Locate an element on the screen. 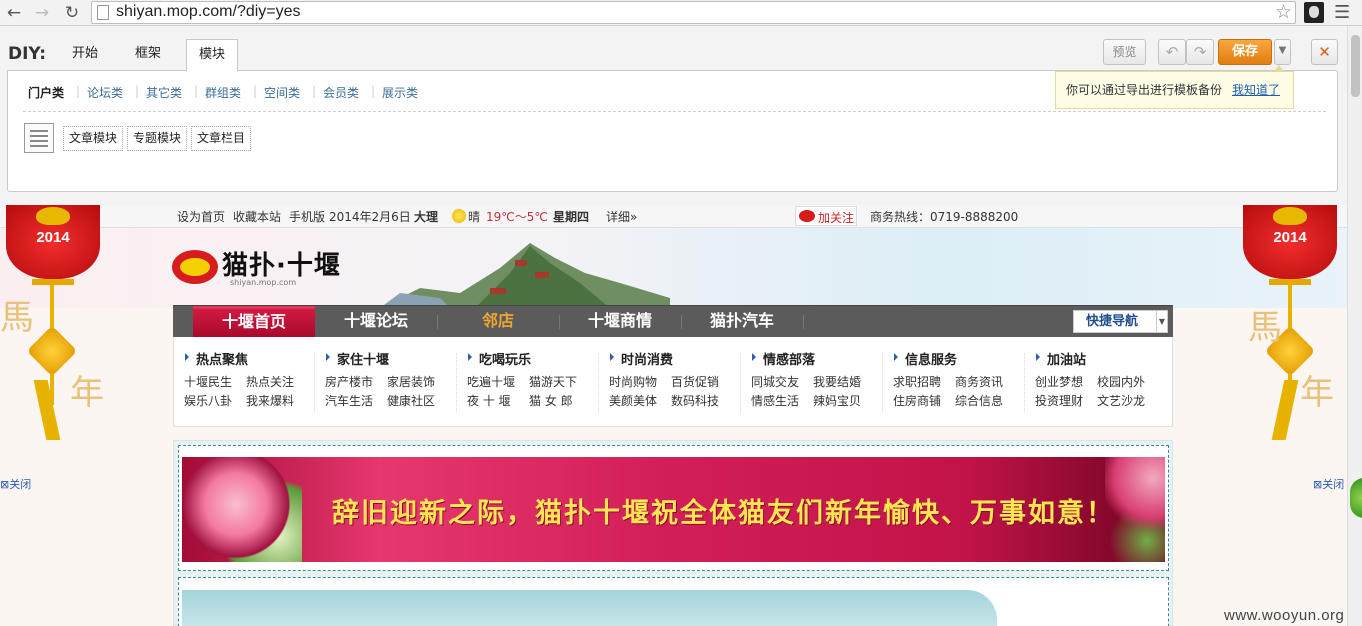 This screenshot has height=626, width=1362. category-display: 展示类 is located at coordinates (400, 92).